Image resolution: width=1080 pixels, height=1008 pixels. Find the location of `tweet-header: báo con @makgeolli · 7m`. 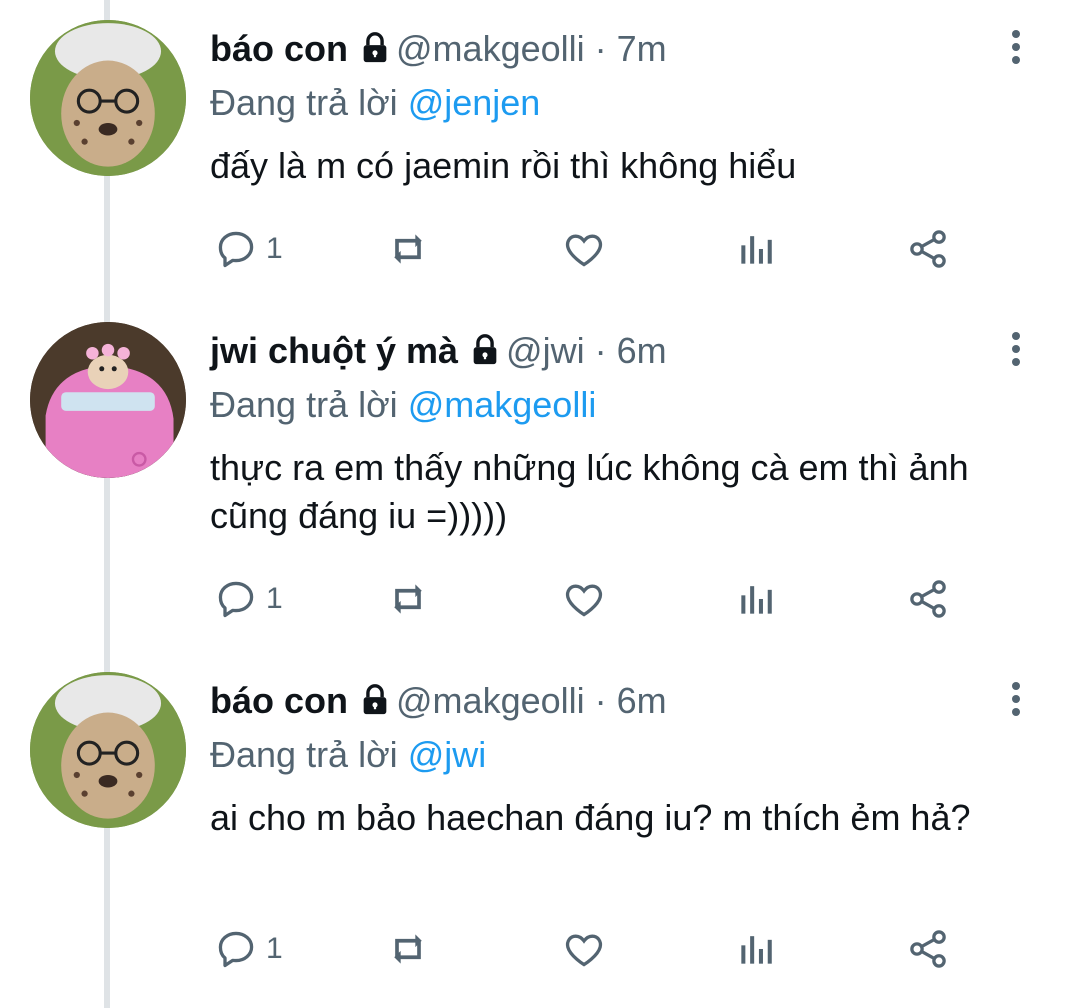

tweet-header: báo con @makgeolli · 7m is located at coordinates (438, 51).